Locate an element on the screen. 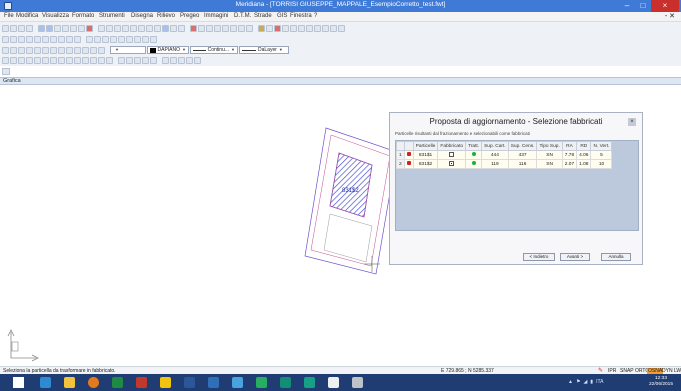 This screenshot has height=391, width=681. menu-disegna: Disegna is located at coordinates (142, 16).